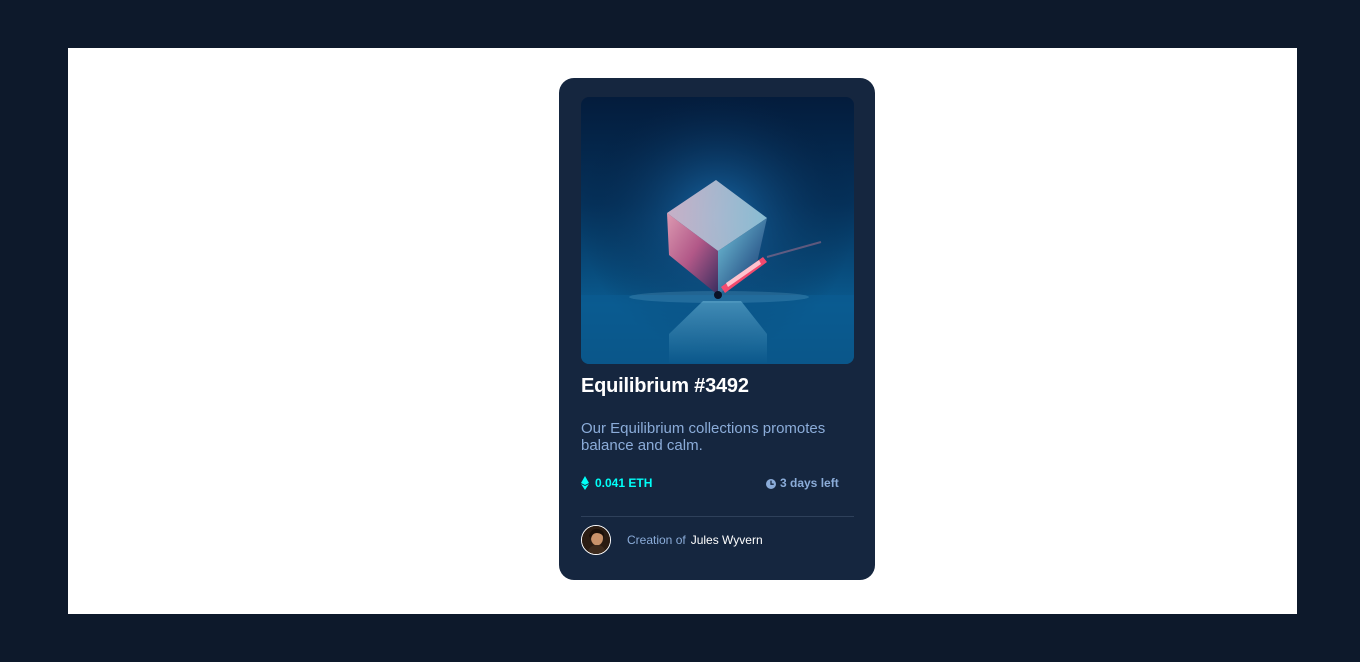  I want to click on nft-image, so click(717, 230).